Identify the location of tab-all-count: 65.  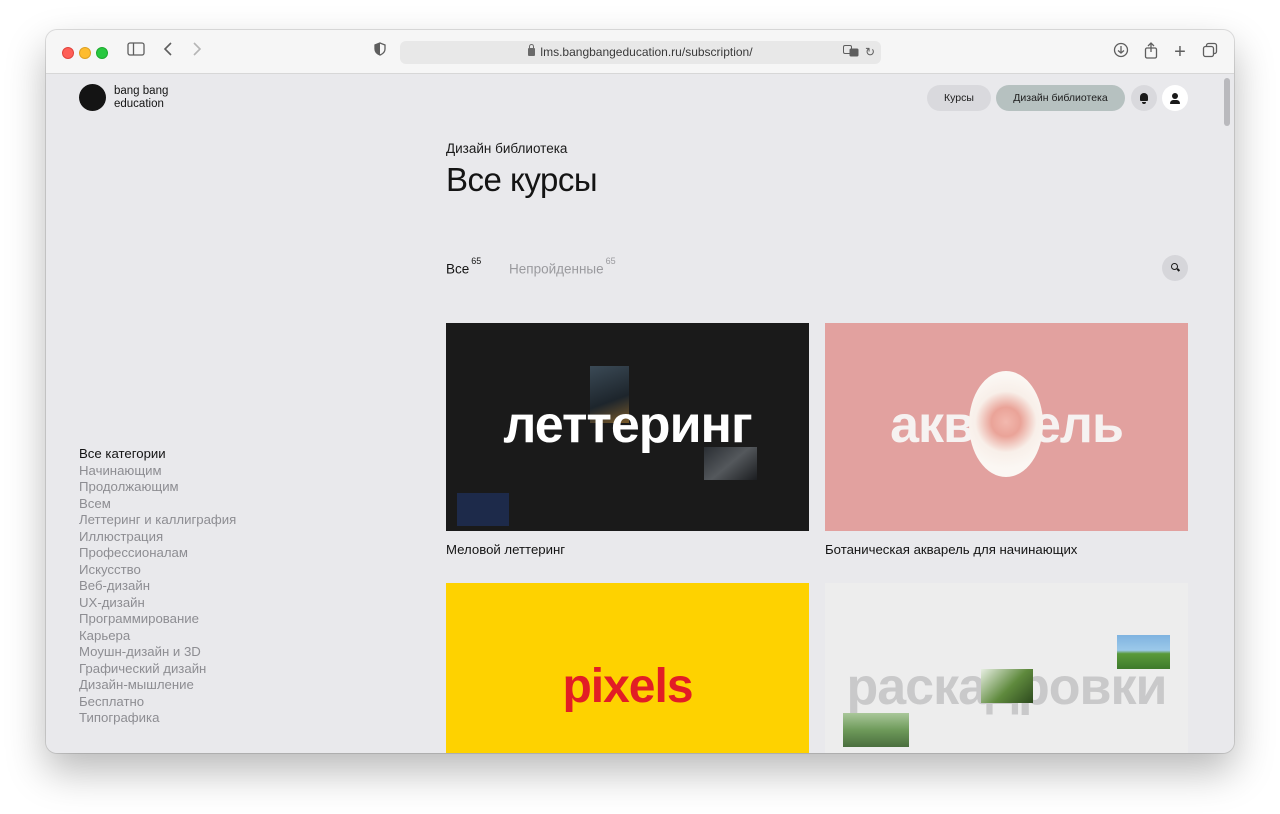
(476, 261).